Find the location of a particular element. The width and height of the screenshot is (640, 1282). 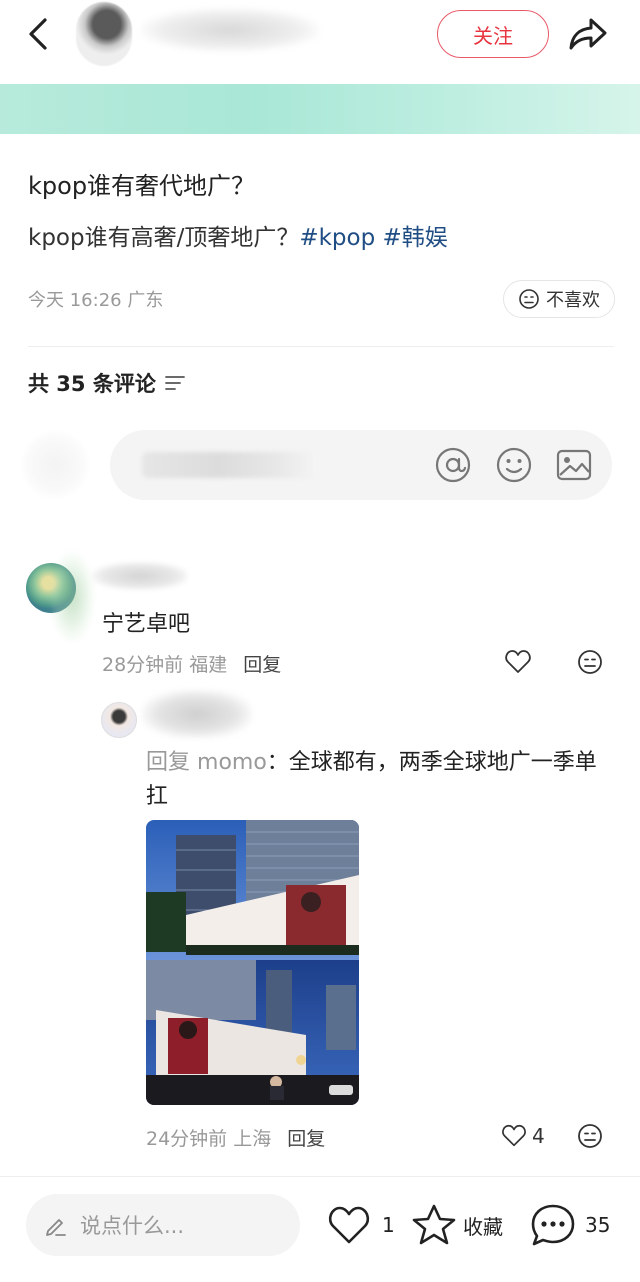

post-body-text: kpop谁有高奢/顶奢地广？ is located at coordinates (164, 238).